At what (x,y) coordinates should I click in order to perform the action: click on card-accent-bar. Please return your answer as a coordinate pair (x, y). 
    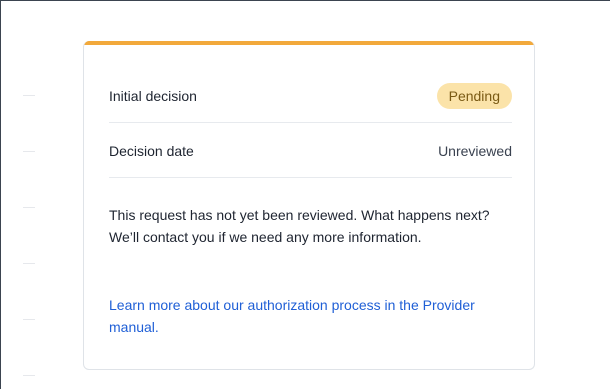
    Looking at the image, I should click on (309, 43).